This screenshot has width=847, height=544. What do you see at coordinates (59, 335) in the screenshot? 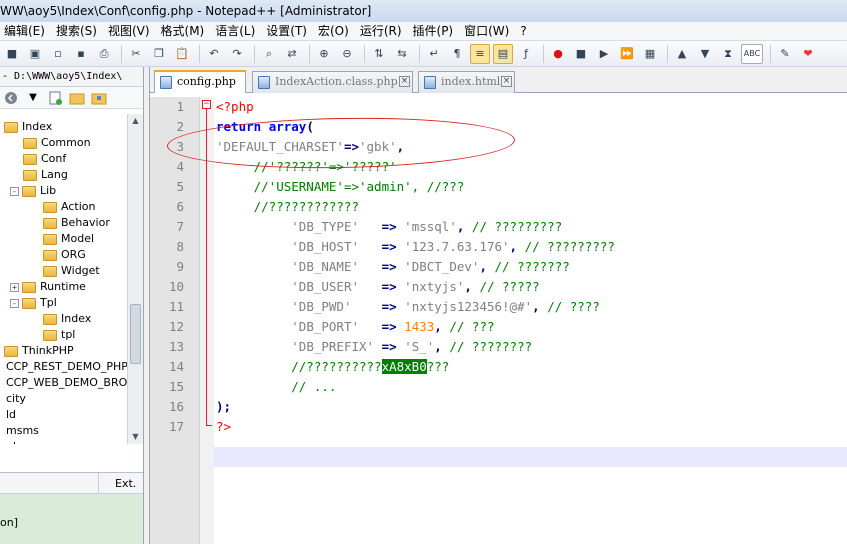
I see `tree-item: tpl` at bounding box center [59, 335].